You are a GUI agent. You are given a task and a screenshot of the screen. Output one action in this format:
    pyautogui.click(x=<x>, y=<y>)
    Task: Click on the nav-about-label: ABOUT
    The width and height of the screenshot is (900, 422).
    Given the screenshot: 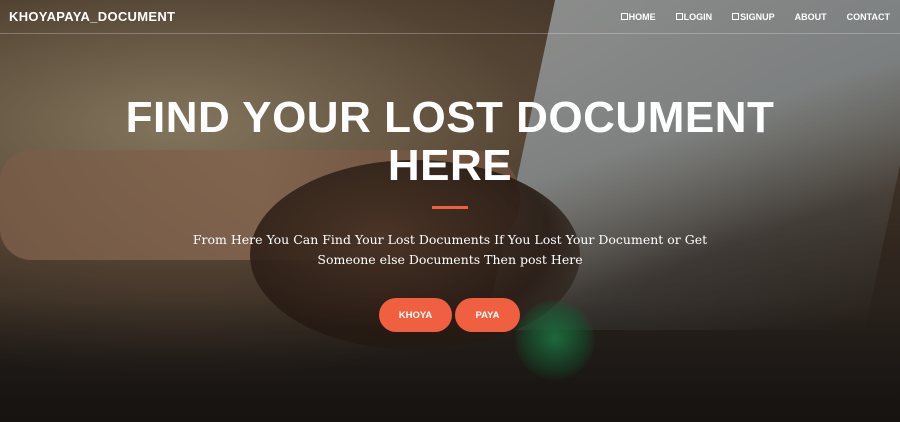 What is the action you would take?
    pyautogui.click(x=810, y=16)
    